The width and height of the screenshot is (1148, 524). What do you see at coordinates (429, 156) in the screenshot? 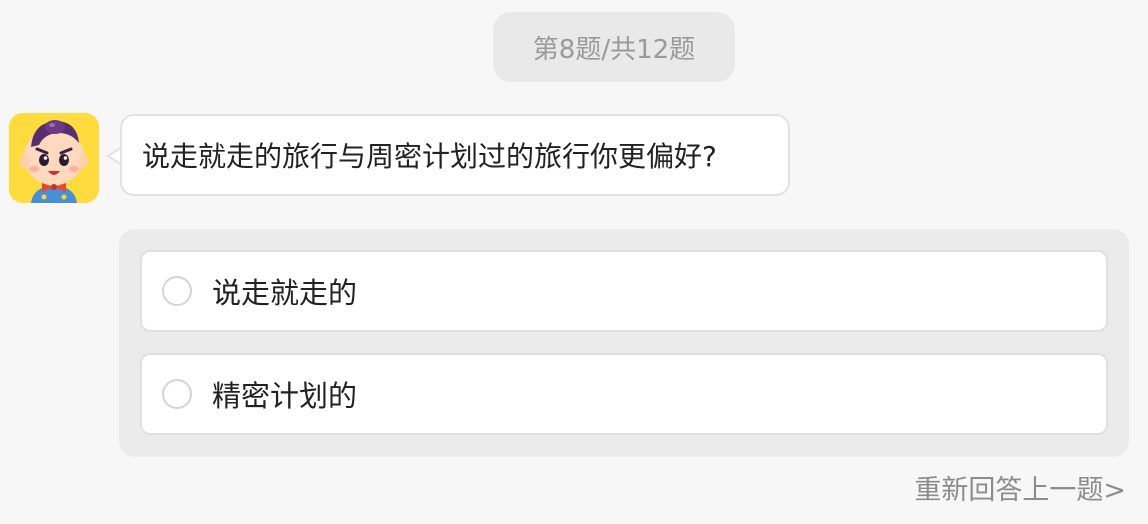
I see `question-text: 说走就走的旅行与周密计划过的旅行你更偏好?` at bounding box center [429, 156].